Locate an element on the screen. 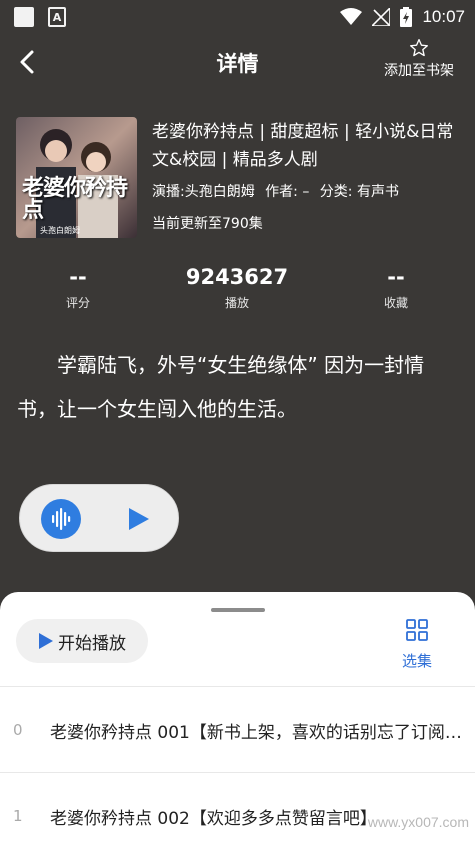 The width and height of the screenshot is (475, 846). no-signal-icon is located at coordinates (381, 17).